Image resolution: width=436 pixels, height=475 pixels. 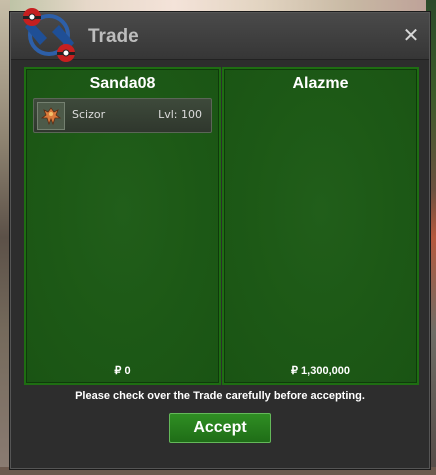 What do you see at coordinates (220, 428) in the screenshot?
I see `accept-button: Accept` at bounding box center [220, 428].